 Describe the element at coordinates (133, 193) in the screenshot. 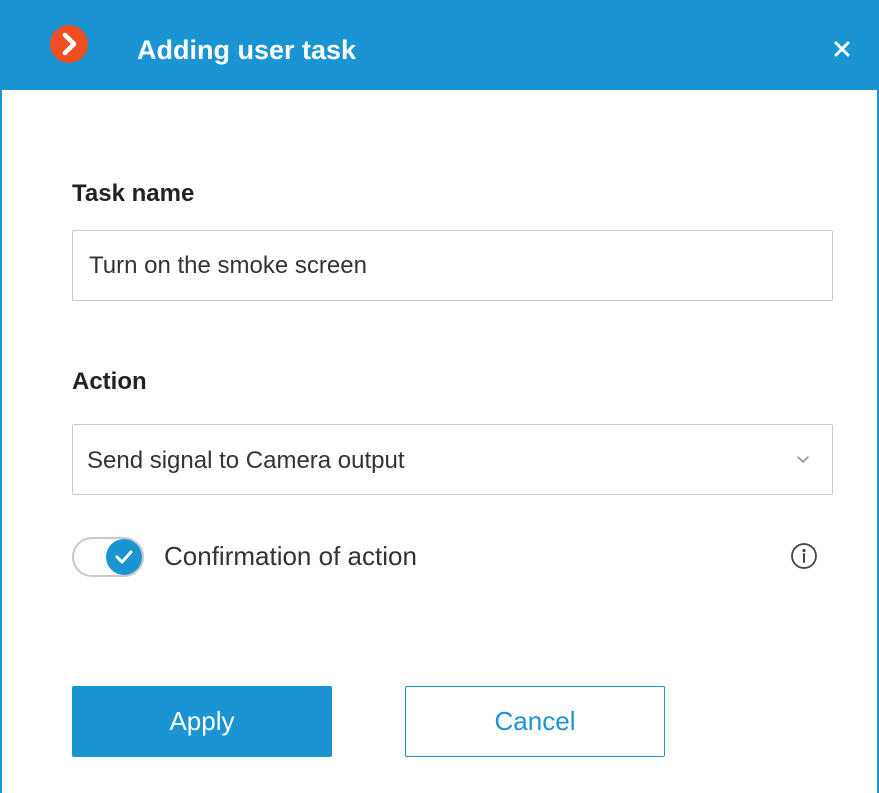

I see `task-name-label: Task name` at that location.